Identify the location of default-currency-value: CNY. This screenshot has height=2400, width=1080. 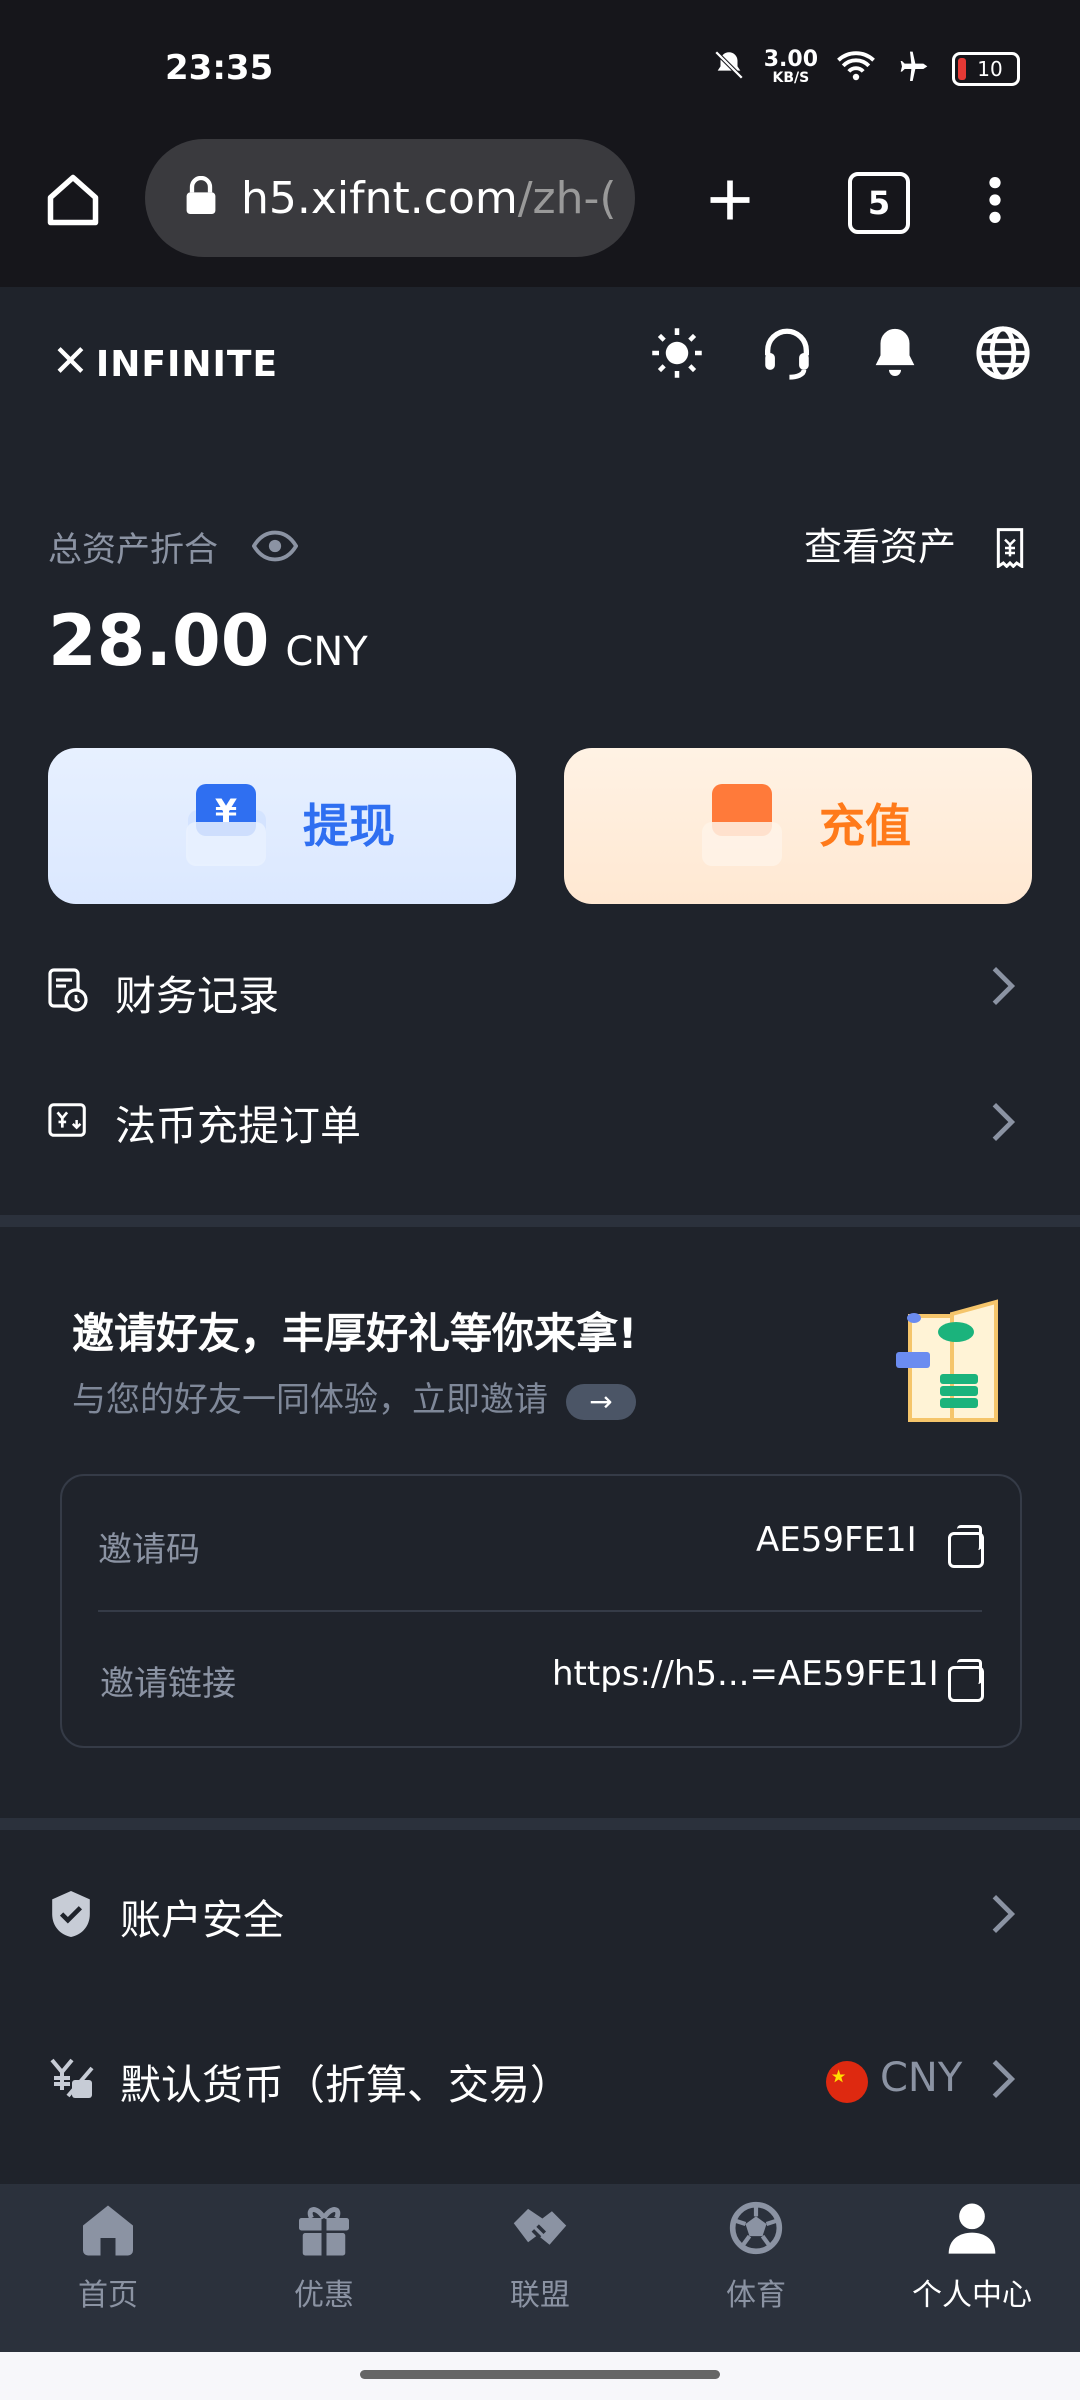
(921, 2078).